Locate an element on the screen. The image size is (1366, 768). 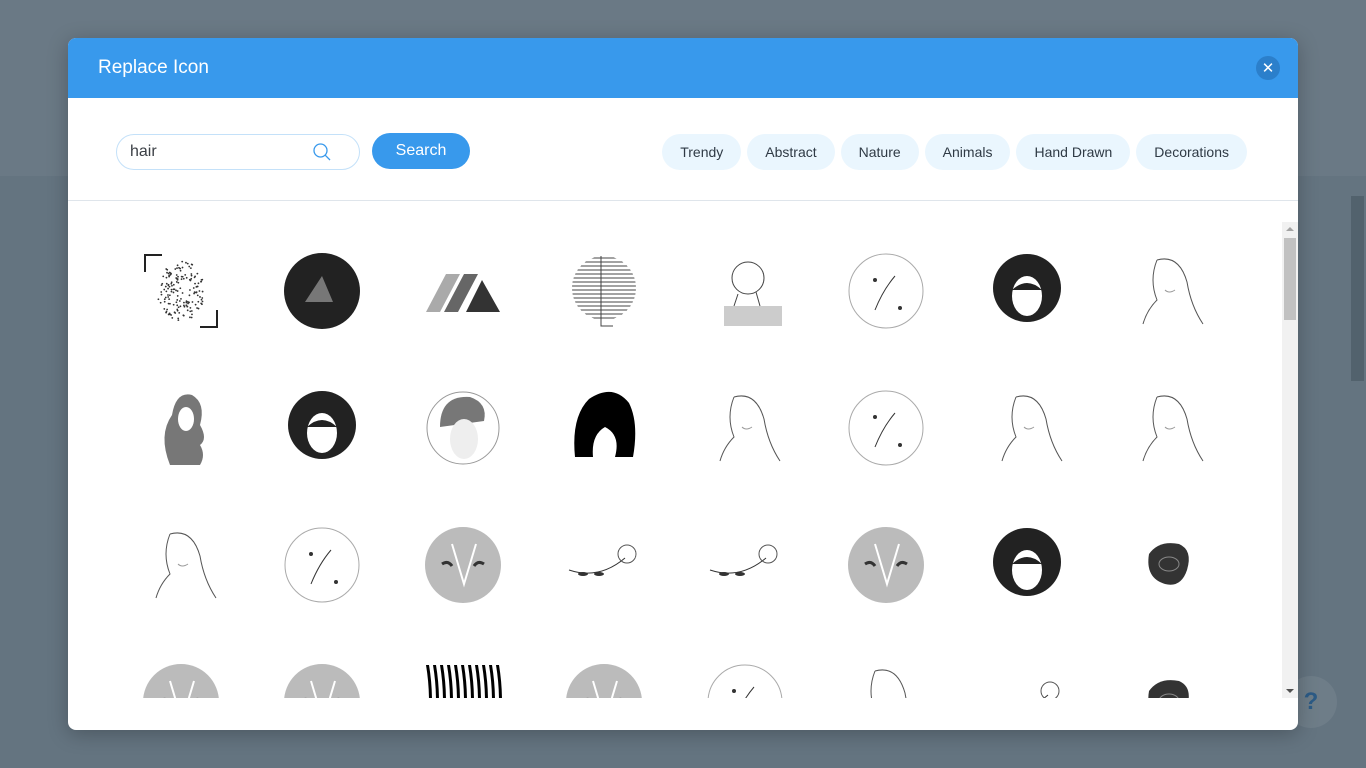
icon-result-woman-flower-circle is located at coordinates (462, 427).